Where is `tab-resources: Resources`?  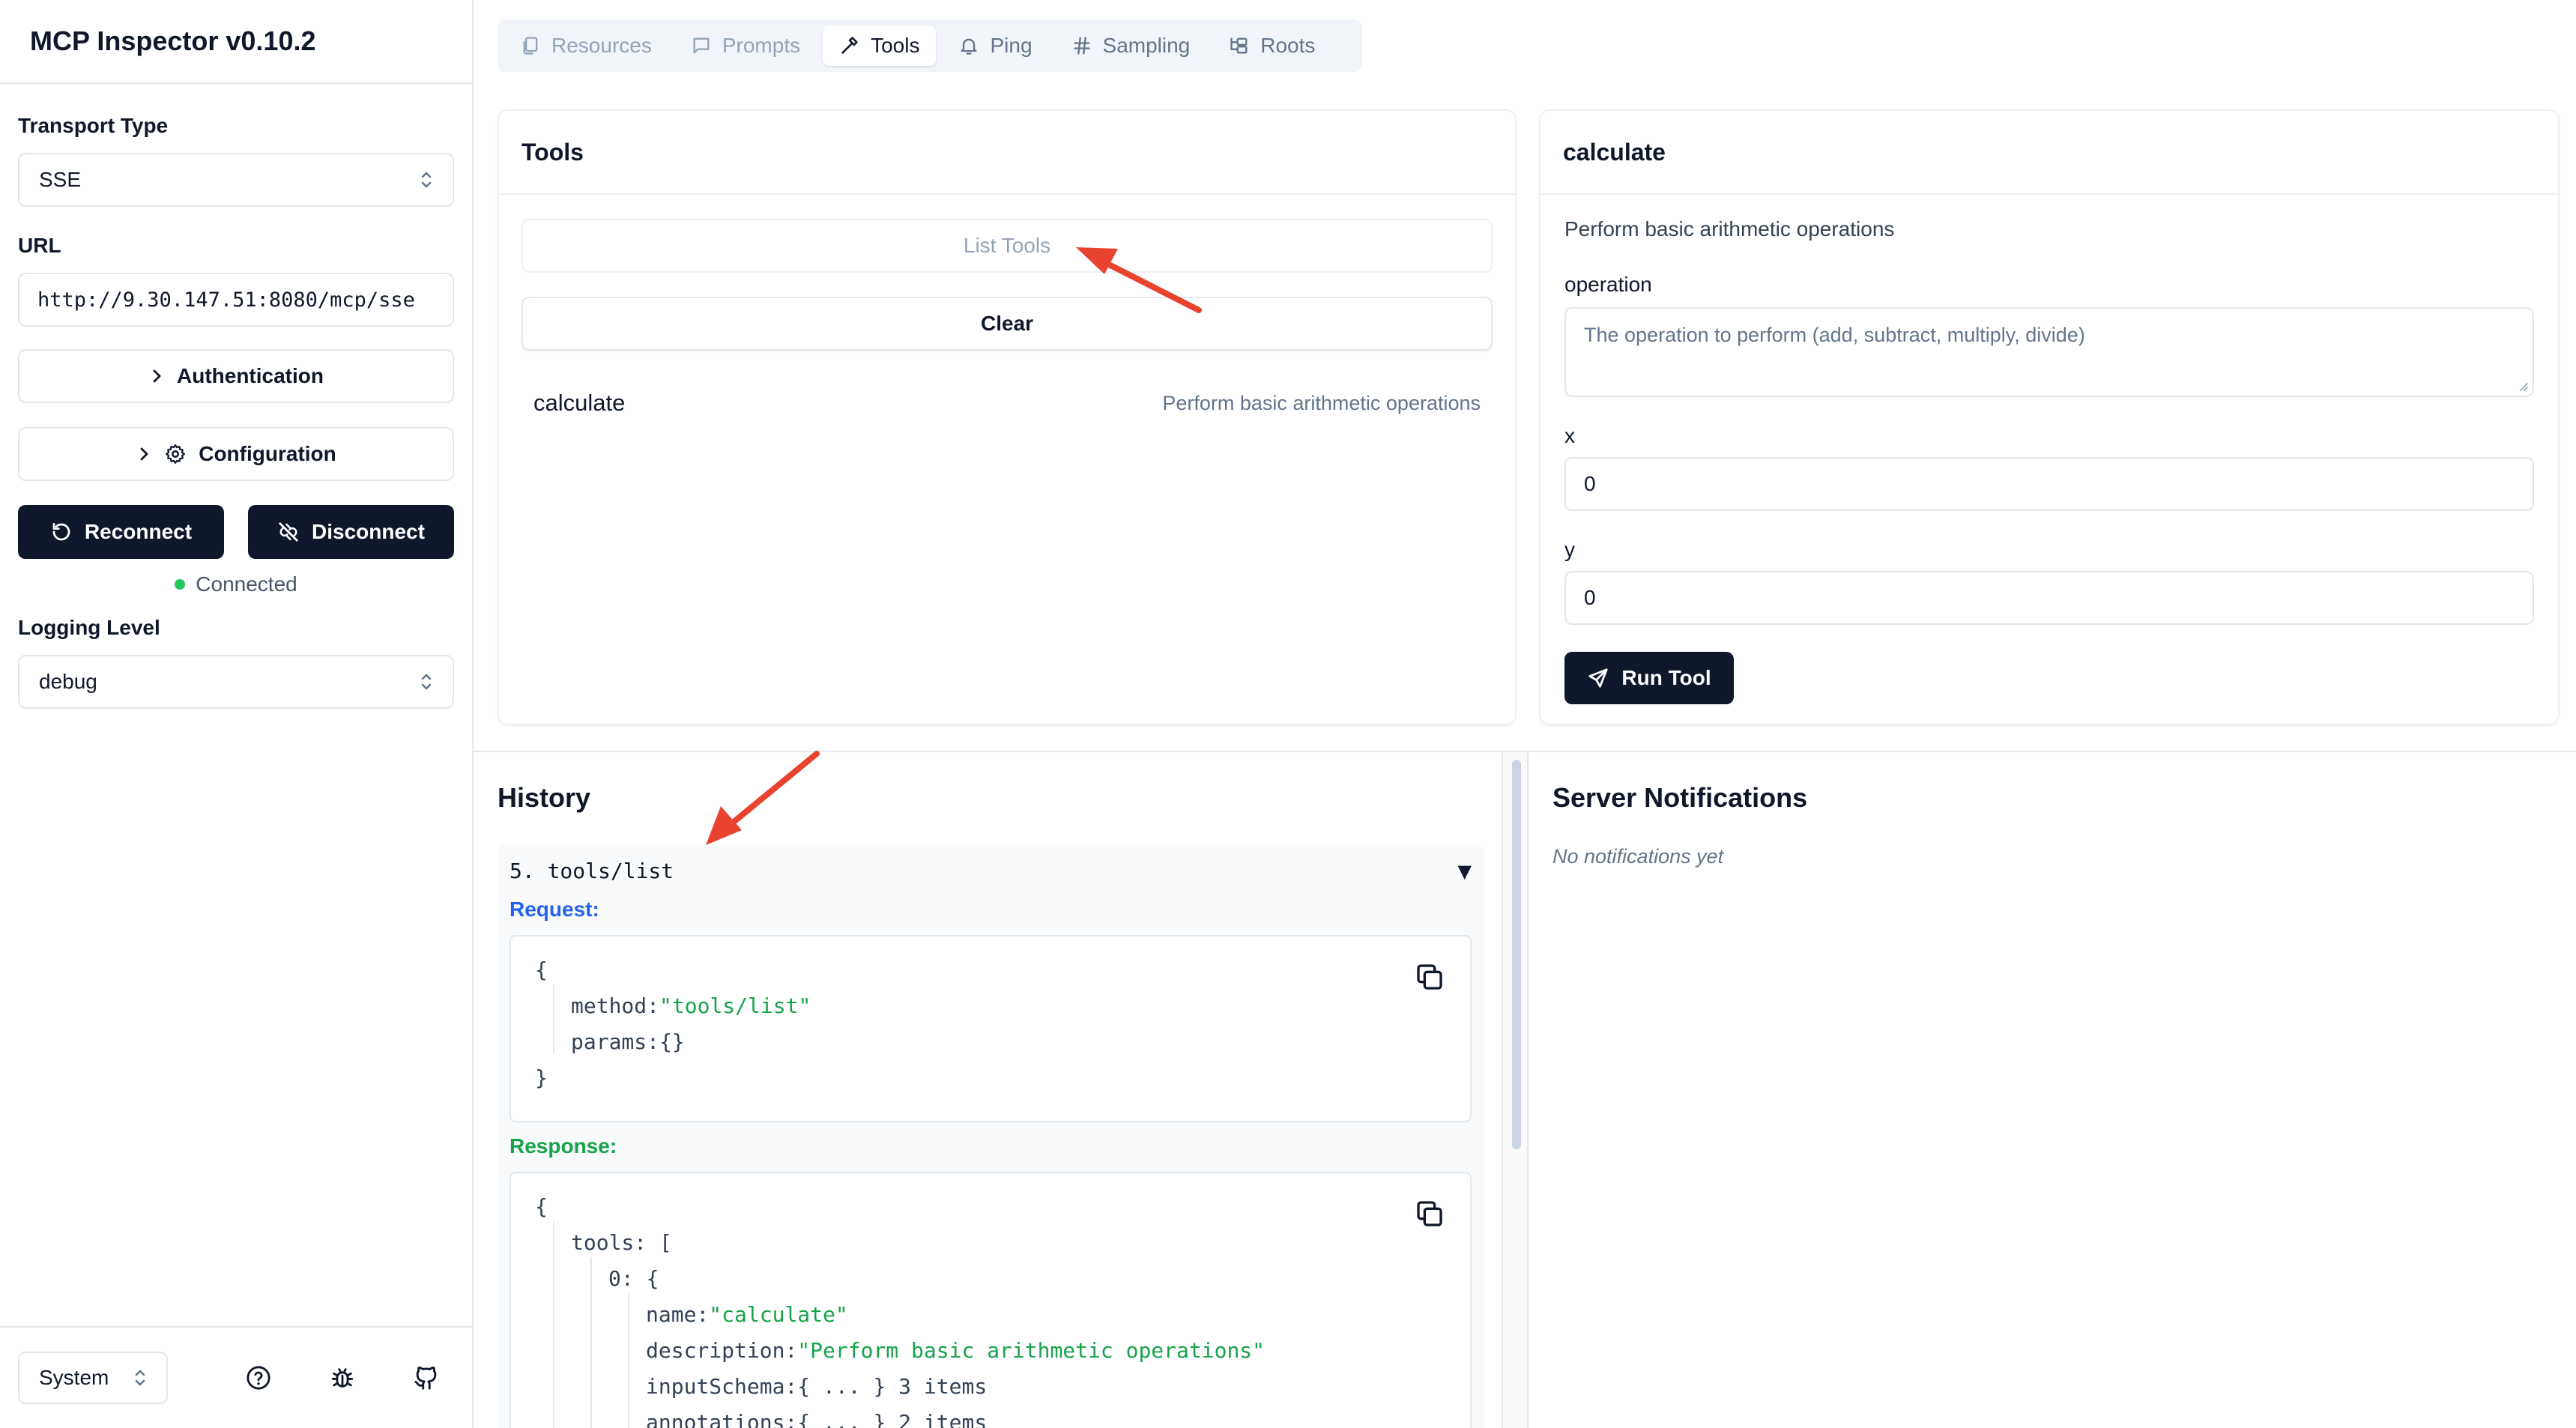
tab-resources: Resources is located at coordinates (586, 45).